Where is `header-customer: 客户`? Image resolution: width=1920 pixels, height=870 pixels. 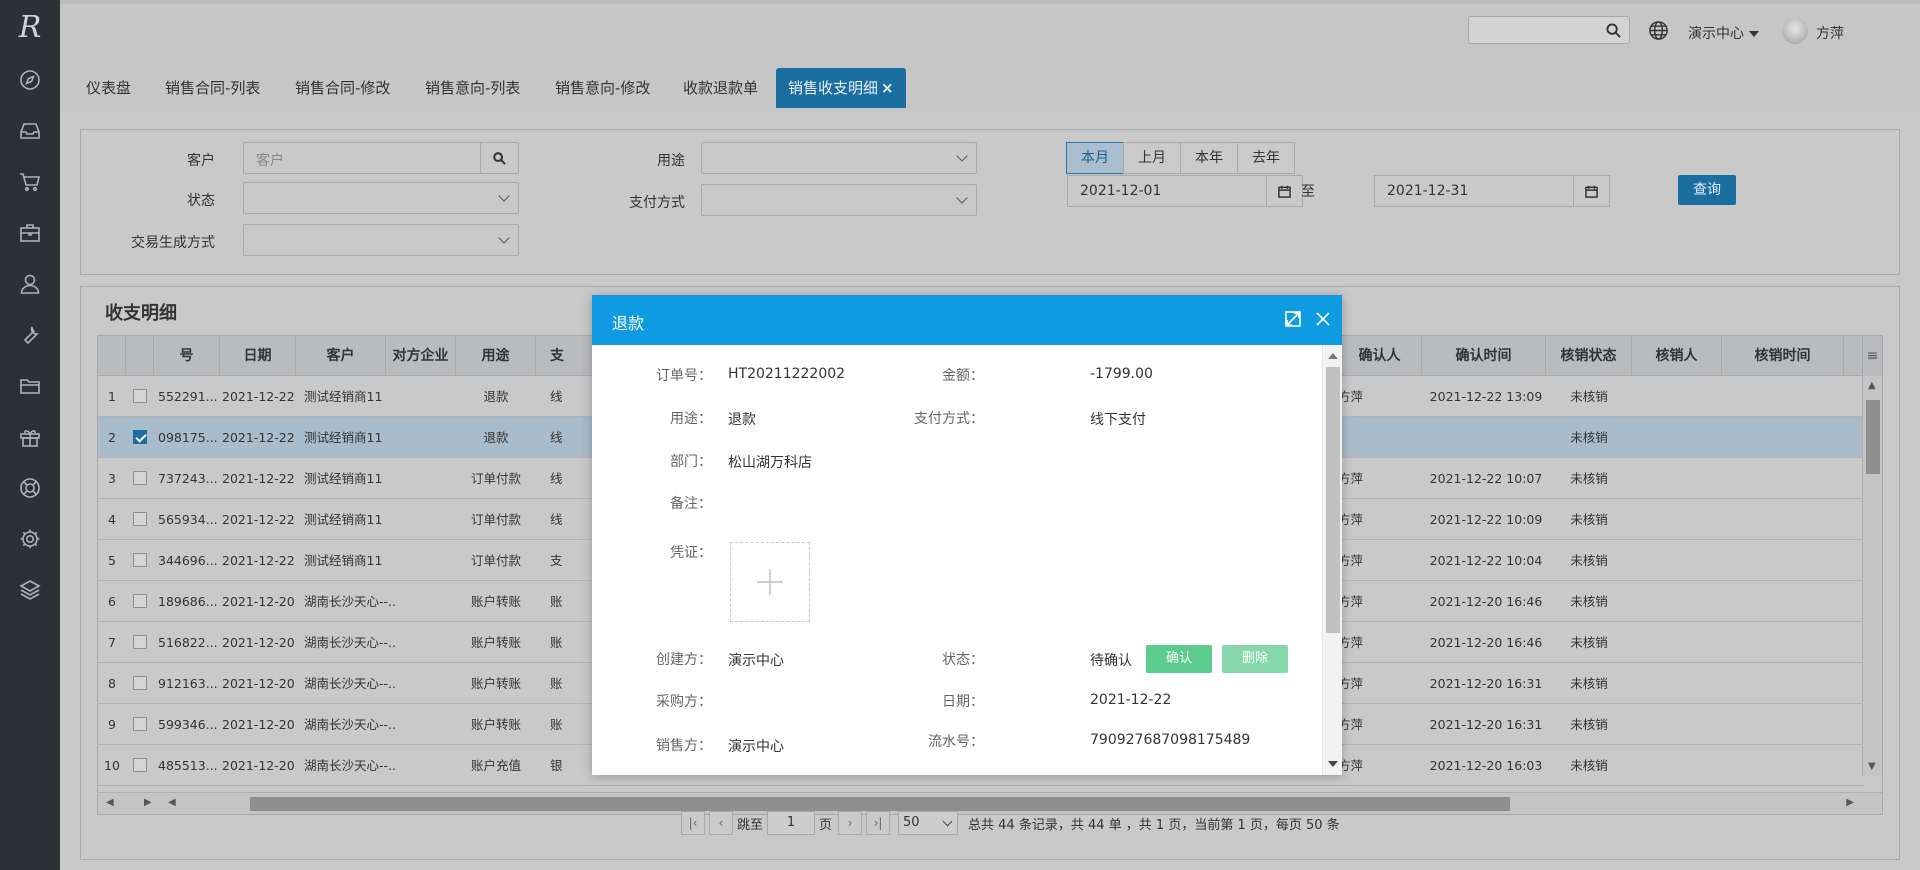
header-customer: 客户 is located at coordinates (341, 356).